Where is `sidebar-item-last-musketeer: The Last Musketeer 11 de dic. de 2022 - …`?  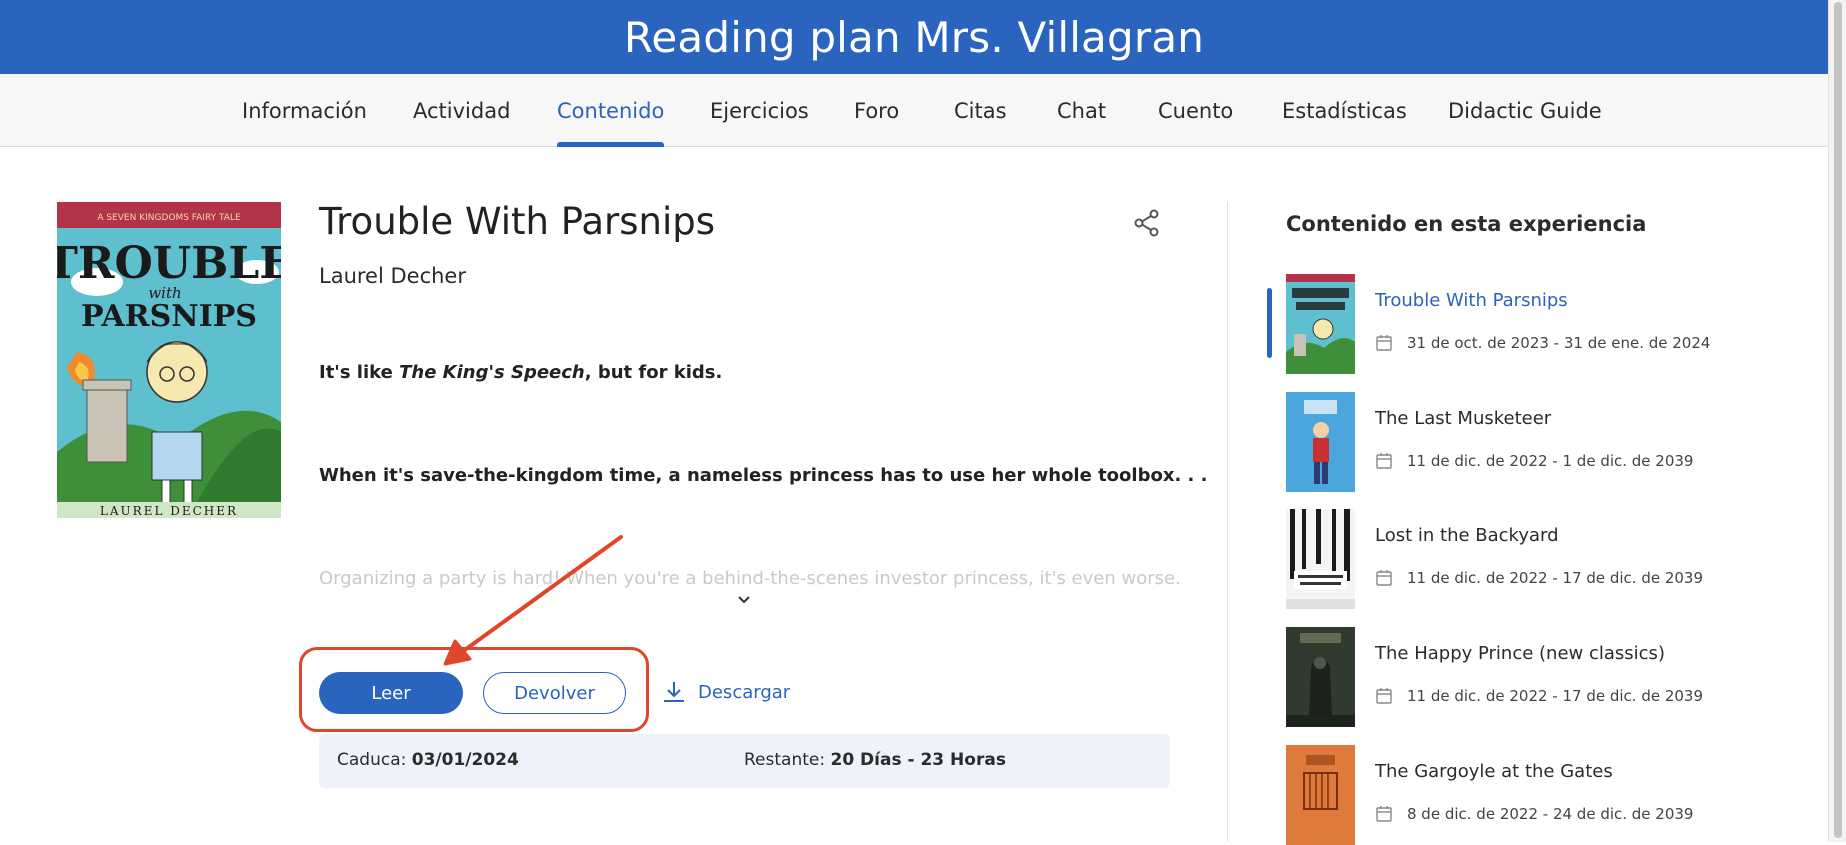
sidebar-item-last-musketeer: The Last Musketeer 11 de dic. de 2022 - … is located at coordinates (1536, 442).